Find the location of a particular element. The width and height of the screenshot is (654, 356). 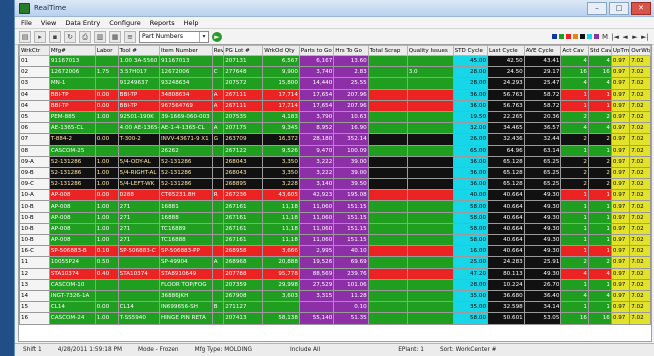

column-header: Labor is located at coordinates (106, 50).